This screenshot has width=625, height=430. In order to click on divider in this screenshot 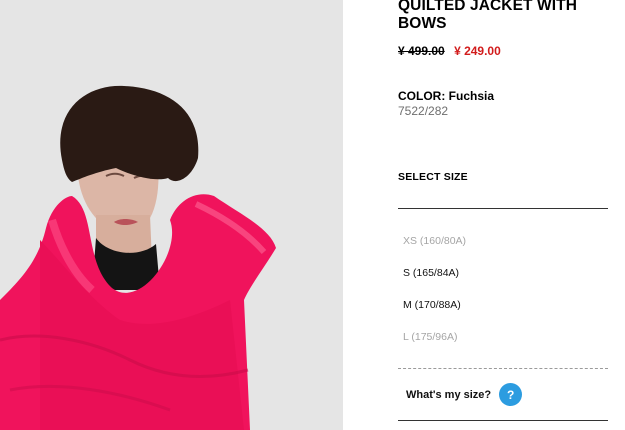, I will do `click(503, 208)`.